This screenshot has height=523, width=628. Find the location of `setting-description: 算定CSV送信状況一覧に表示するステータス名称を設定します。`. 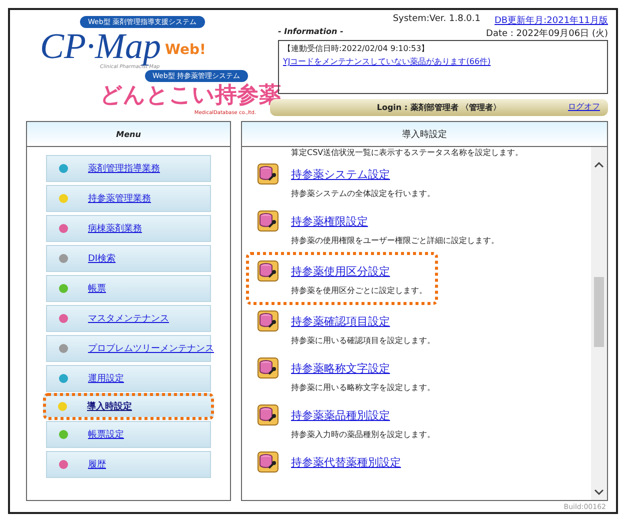

setting-description: 算定CSV送信状況一覧に表示するステータス名称を設定します。 is located at coordinates (407, 152).